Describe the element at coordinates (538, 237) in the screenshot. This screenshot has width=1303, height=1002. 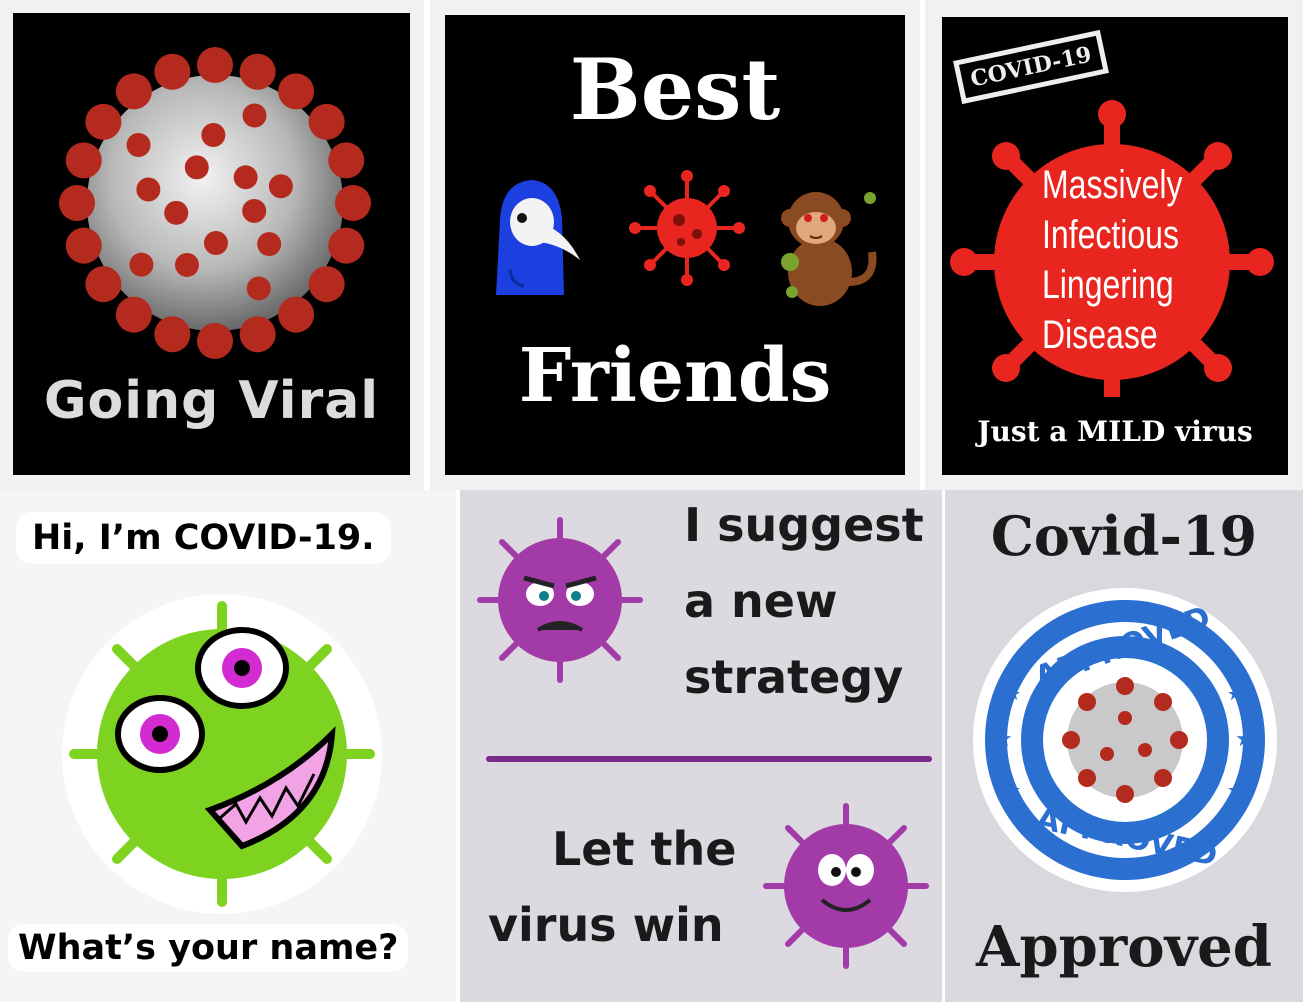
I see `plague-doctor-icon` at that location.